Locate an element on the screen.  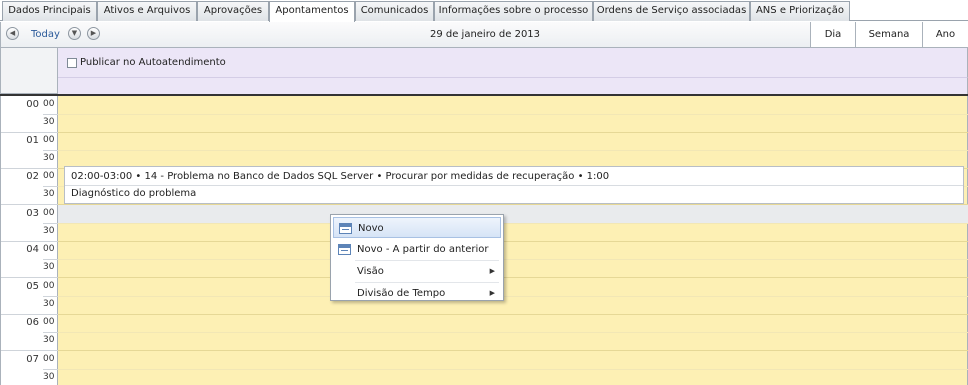
hour-label: 02 is located at coordinates (32, 176).